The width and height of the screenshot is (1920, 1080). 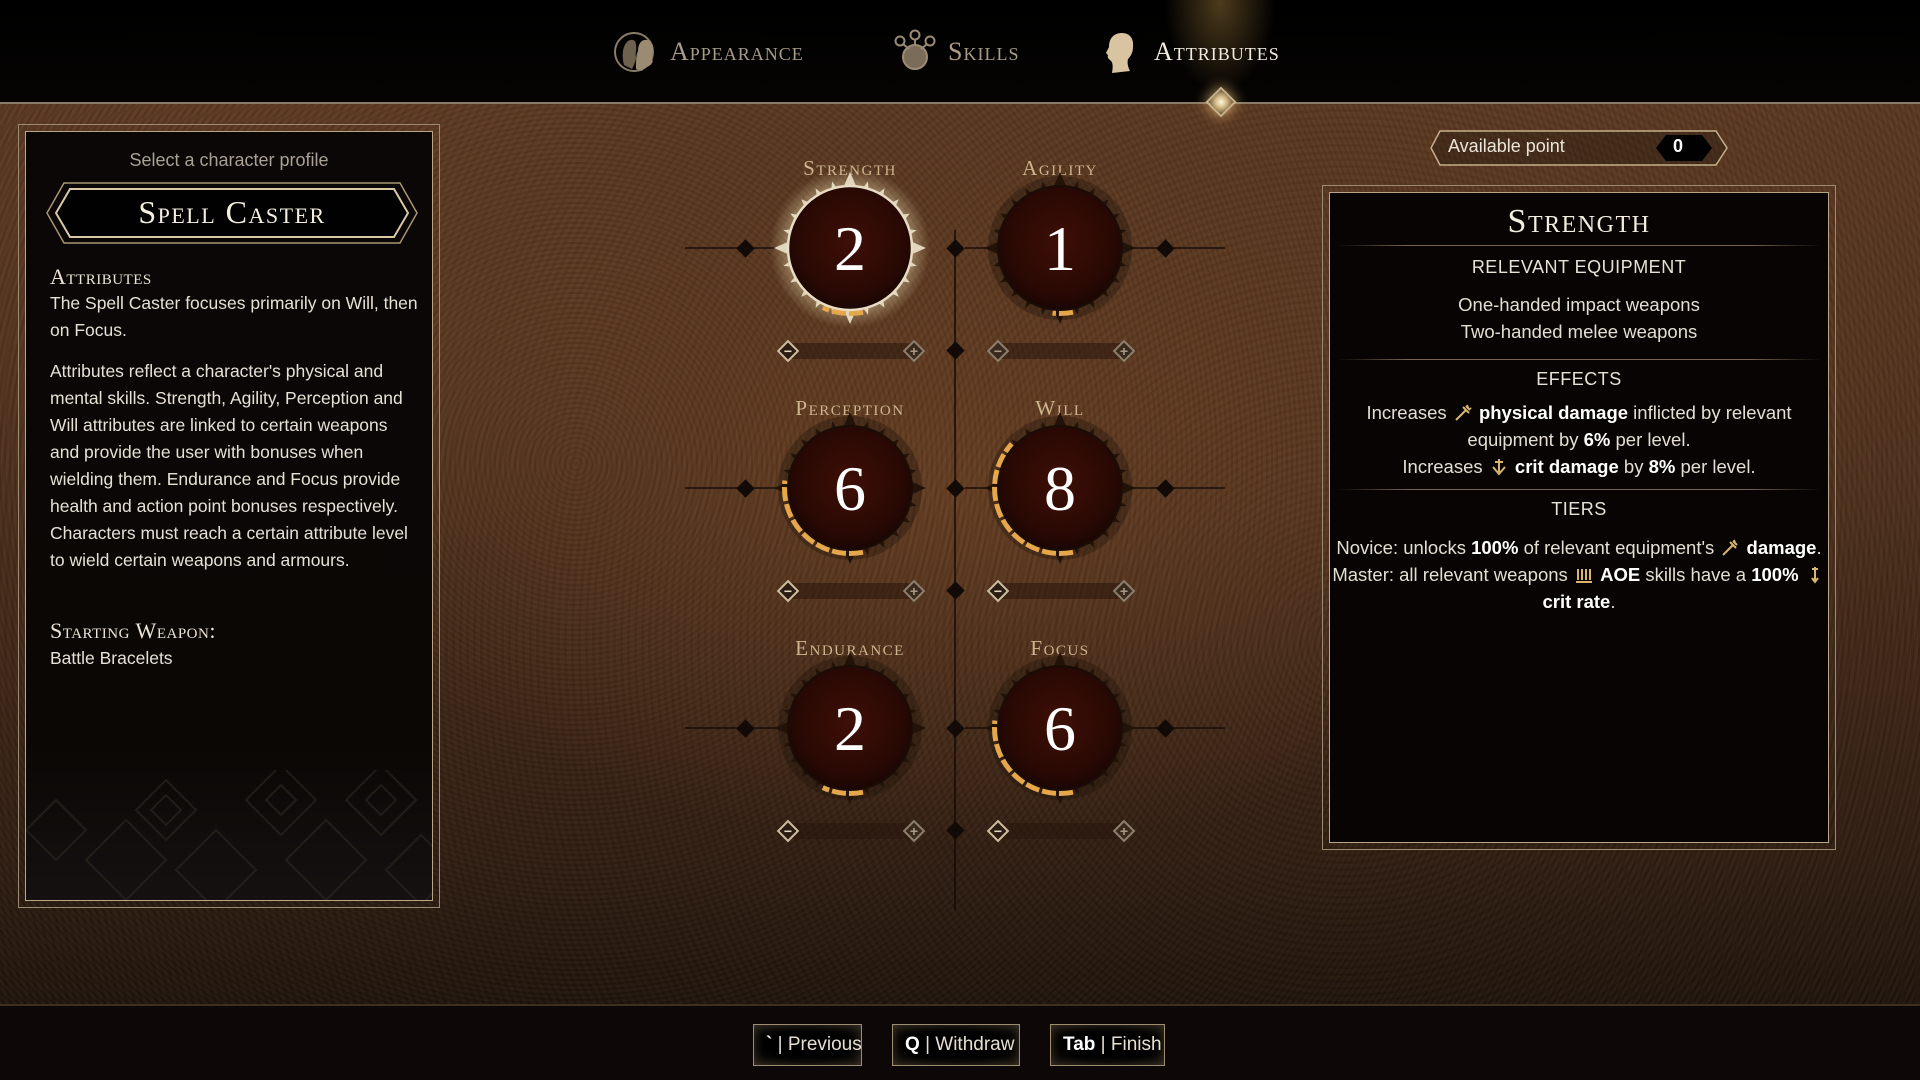 What do you see at coordinates (1677, 146) in the screenshot?
I see `available-points-value: 0` at bounding box center [1677, 146].